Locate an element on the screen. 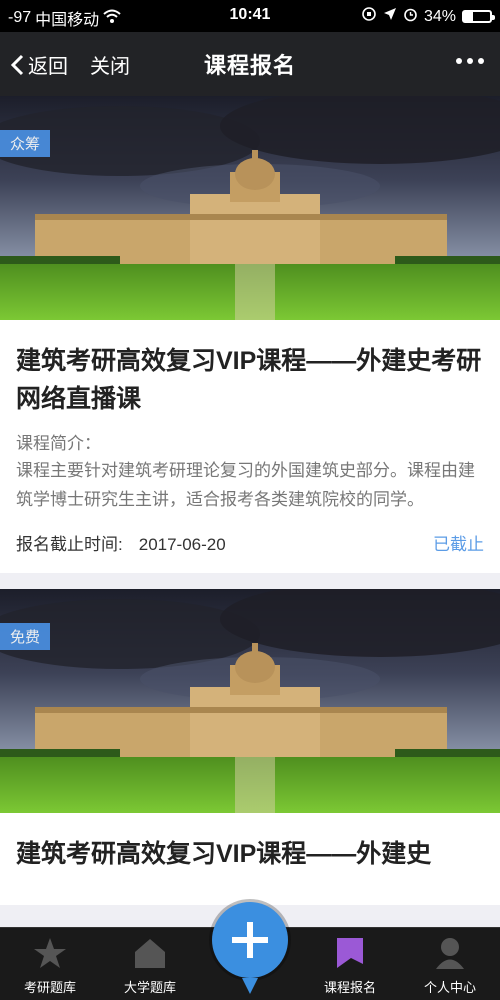 Image resolution: width=500 pixels, height=1000 pixels. tab-university-question-bank: 大学题库 is located at coordinates (150, 964).